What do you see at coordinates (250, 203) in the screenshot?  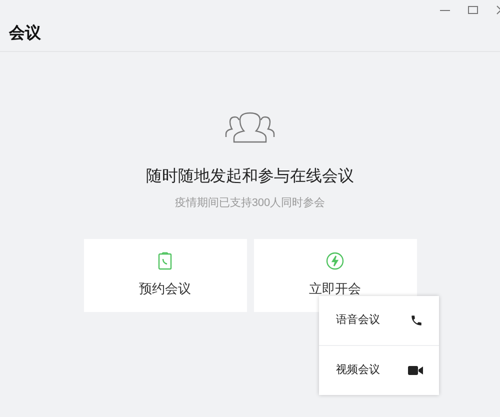 I see `hero-subtitle: 疫情期间已支持300人同时参会` at bounding box center [250, 203].